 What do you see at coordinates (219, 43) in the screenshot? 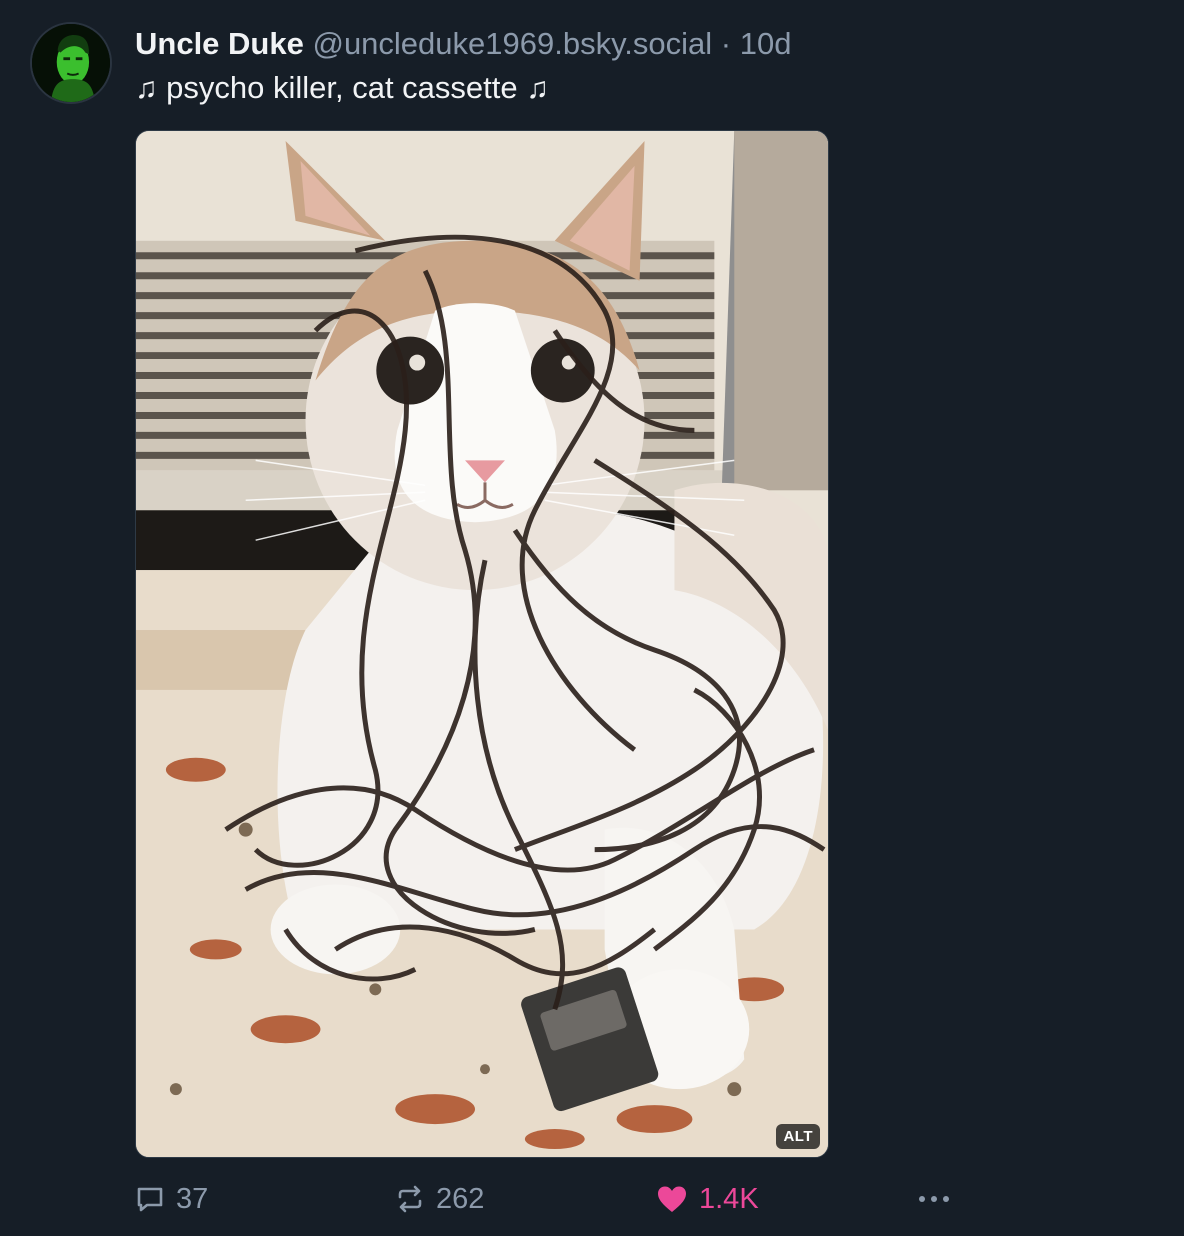
I see `author-name: Uncle Duke` at bounding box center [219, 43].